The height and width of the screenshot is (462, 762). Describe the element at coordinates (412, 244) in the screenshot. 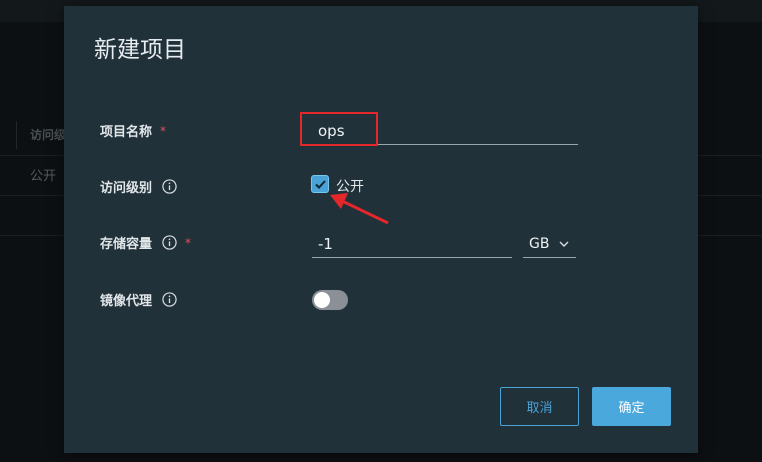

I see `storage-quota-input` at that location.